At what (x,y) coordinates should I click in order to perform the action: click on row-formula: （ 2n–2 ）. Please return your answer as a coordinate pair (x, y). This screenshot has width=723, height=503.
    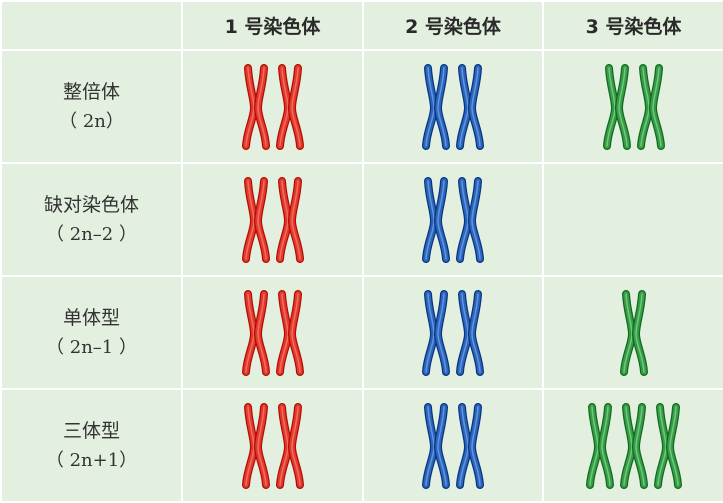
    Looking at the image, I should click on (91, 234).